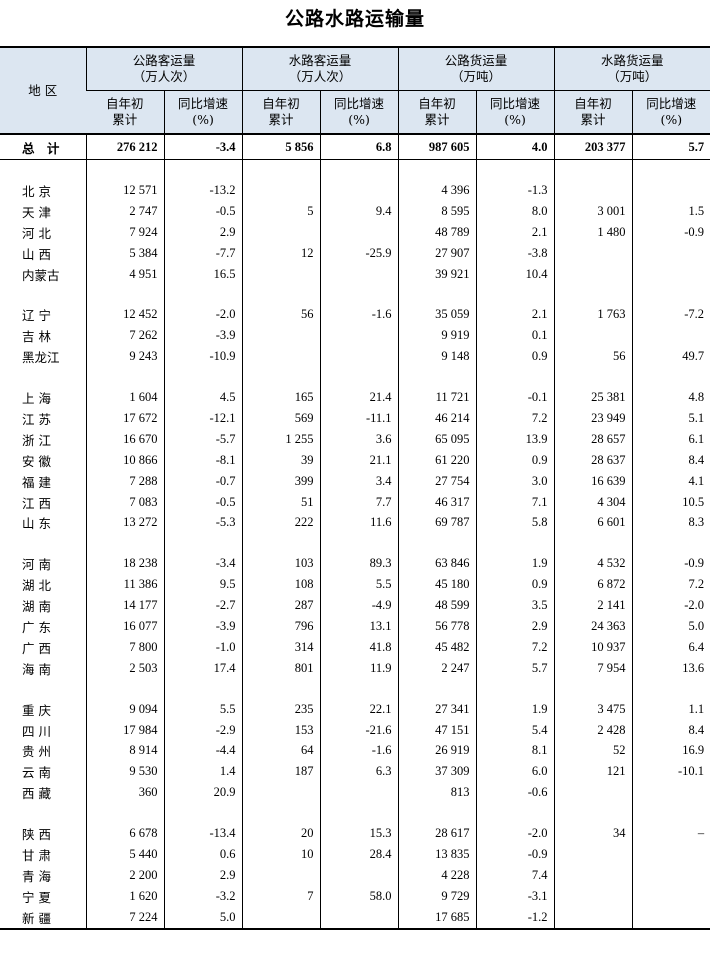  Describe the element at coordinates (670, 834) in the screenshot. I see `table-cell: –` at that location.